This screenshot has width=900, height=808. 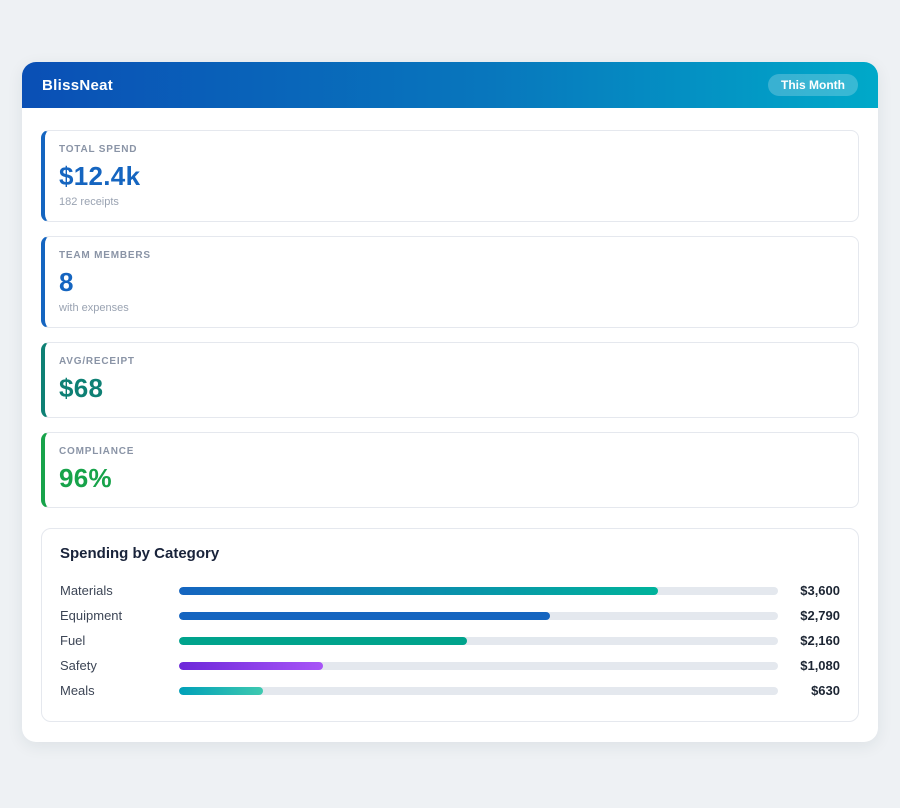 I want to click on category-row-materials: Materials $3,600, so click(x=450, y=590).